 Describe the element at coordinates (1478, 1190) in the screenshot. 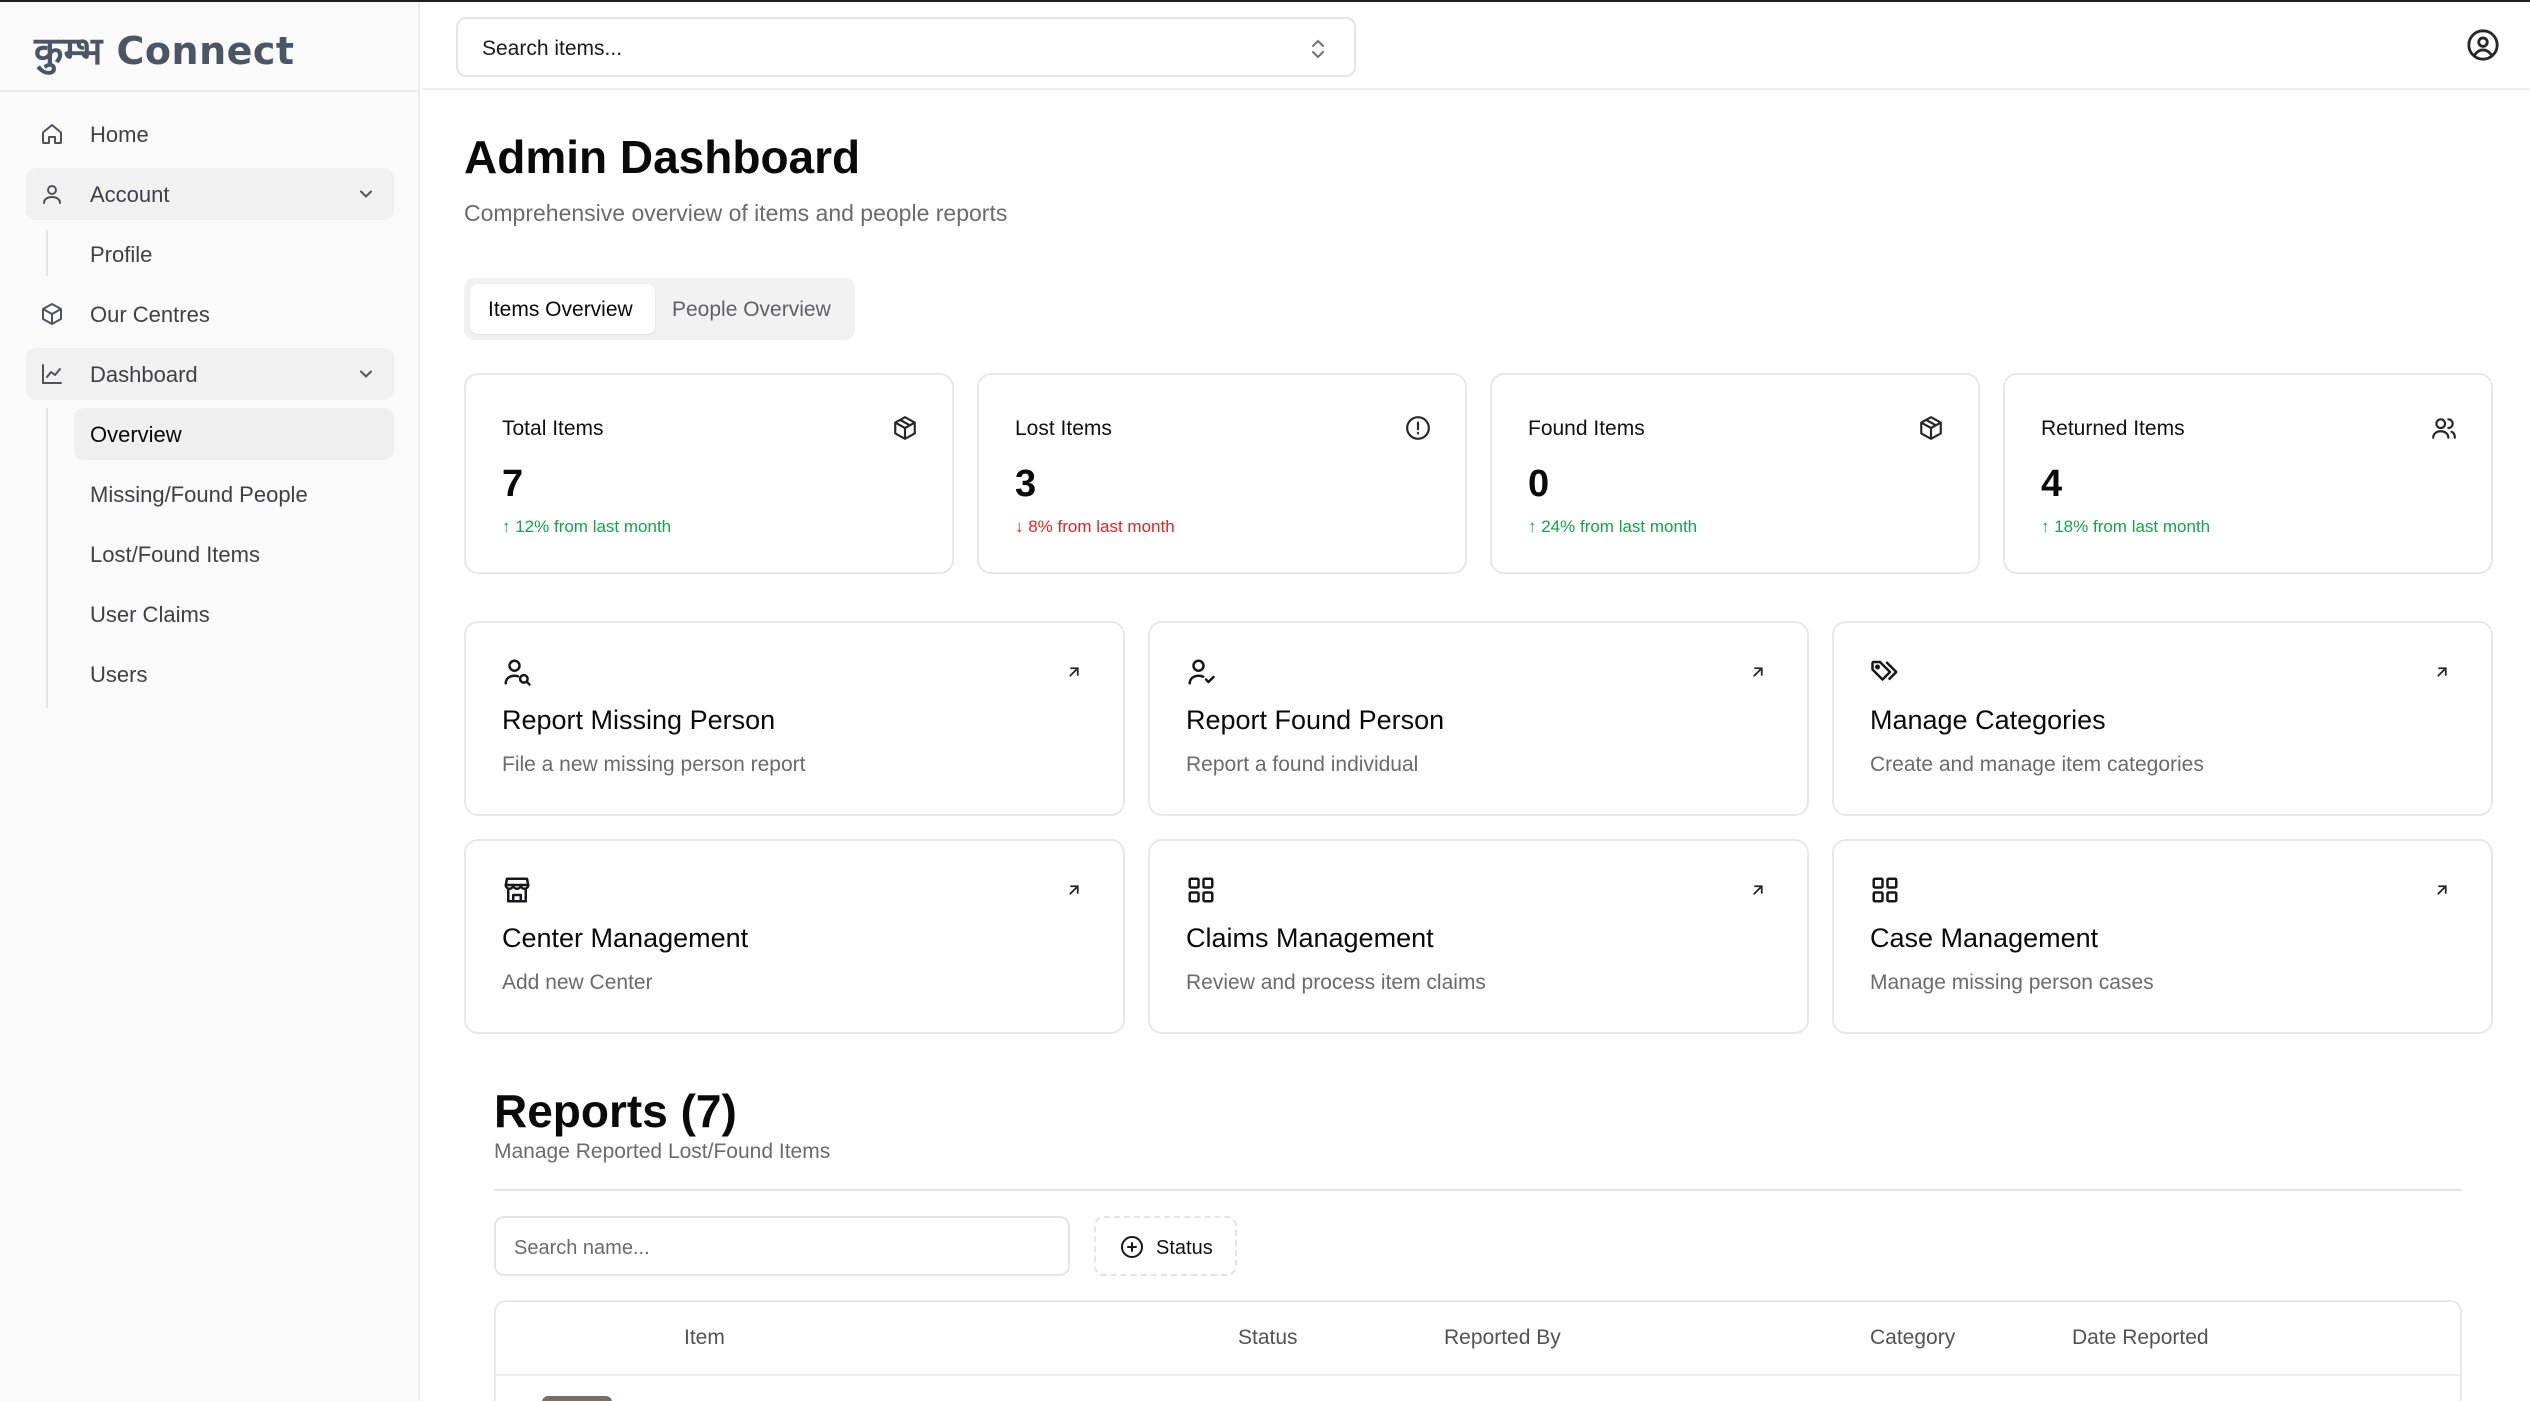

I see `reports-divider` at that location.